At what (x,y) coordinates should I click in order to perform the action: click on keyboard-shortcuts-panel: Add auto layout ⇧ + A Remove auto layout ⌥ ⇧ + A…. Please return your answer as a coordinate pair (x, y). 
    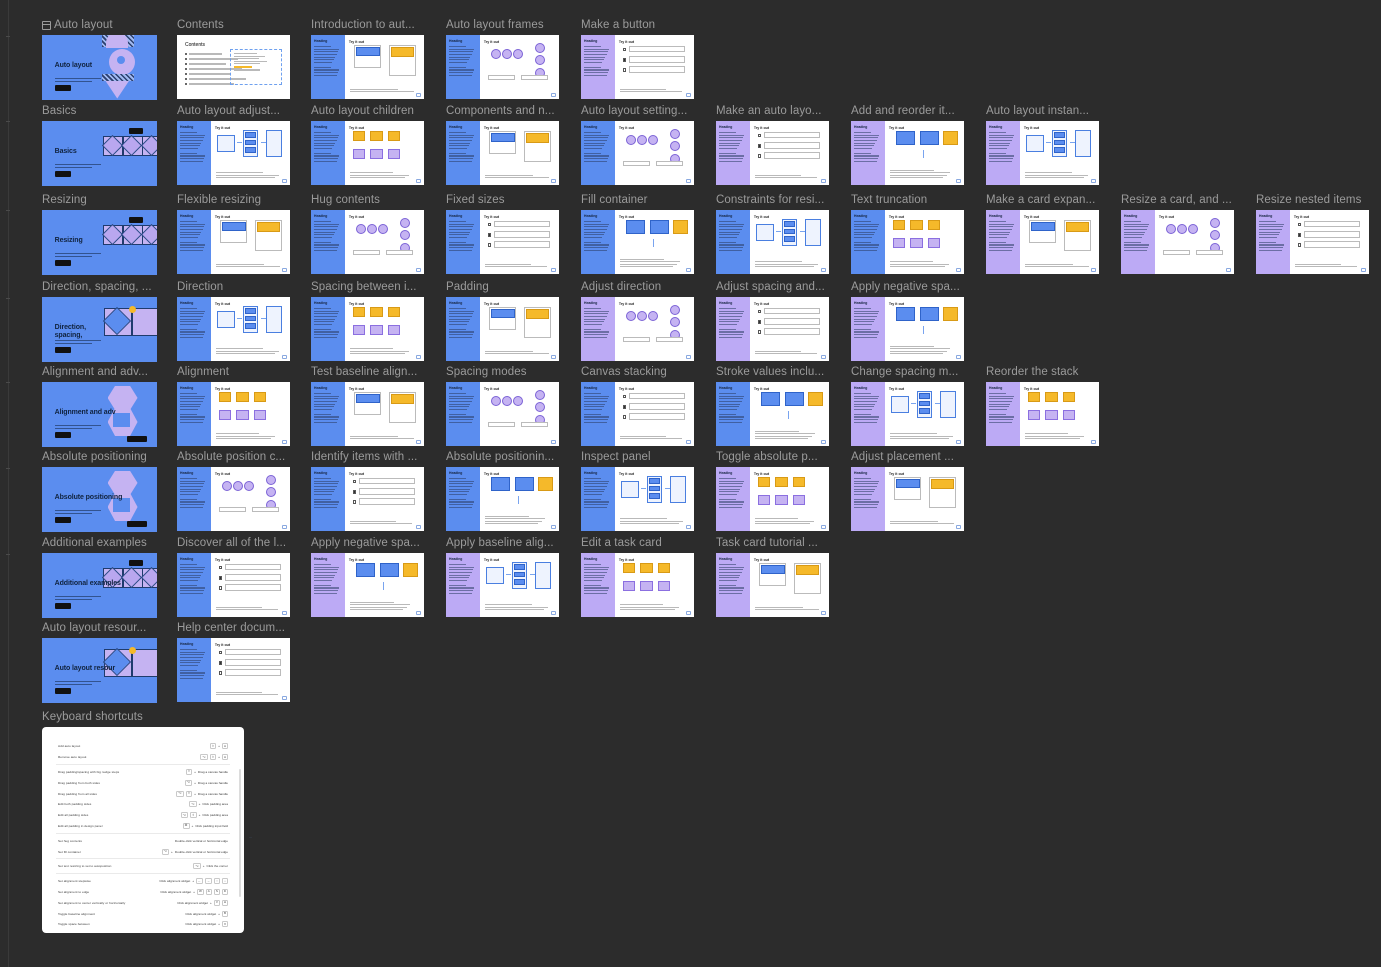
    Looking at the image, I should click on (147, 830).